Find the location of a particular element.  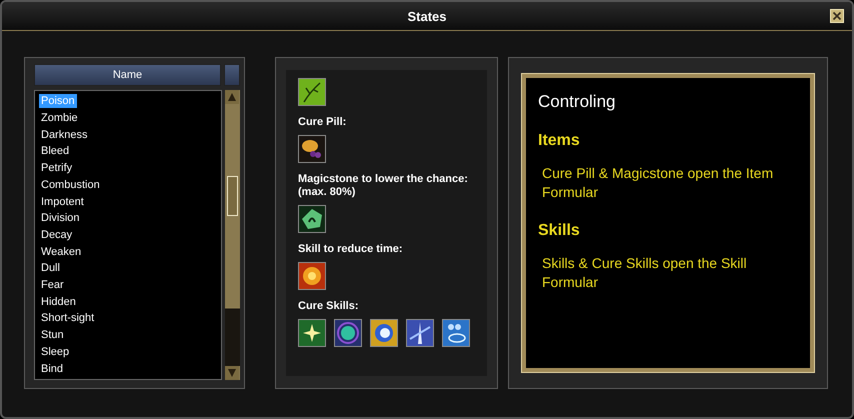

list-item: Zombie is located at coordinates (59, 118).